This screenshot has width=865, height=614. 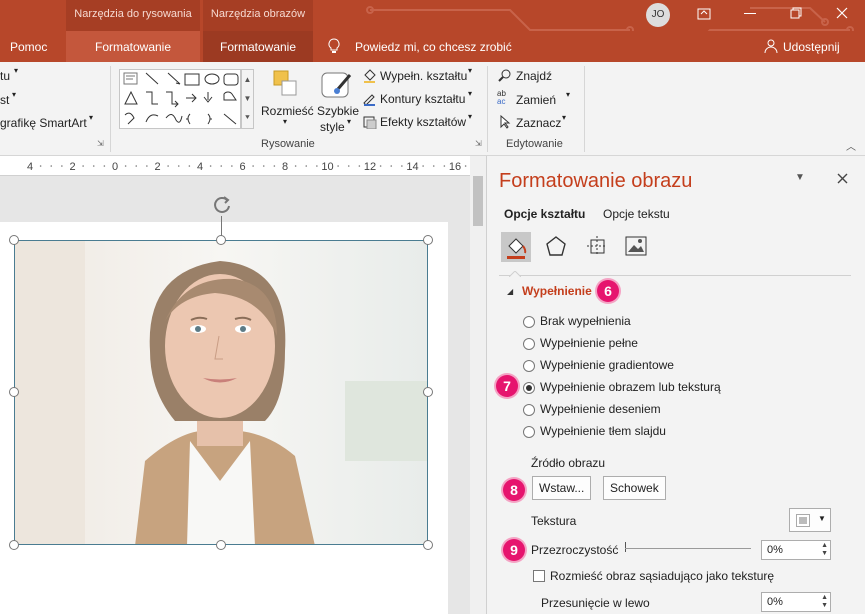 What do you see at coordinates (589, 343) in the screenshot?
I see `option-solid-fill-label: Wypełnienie pełne` at bounding box center [589, 343].